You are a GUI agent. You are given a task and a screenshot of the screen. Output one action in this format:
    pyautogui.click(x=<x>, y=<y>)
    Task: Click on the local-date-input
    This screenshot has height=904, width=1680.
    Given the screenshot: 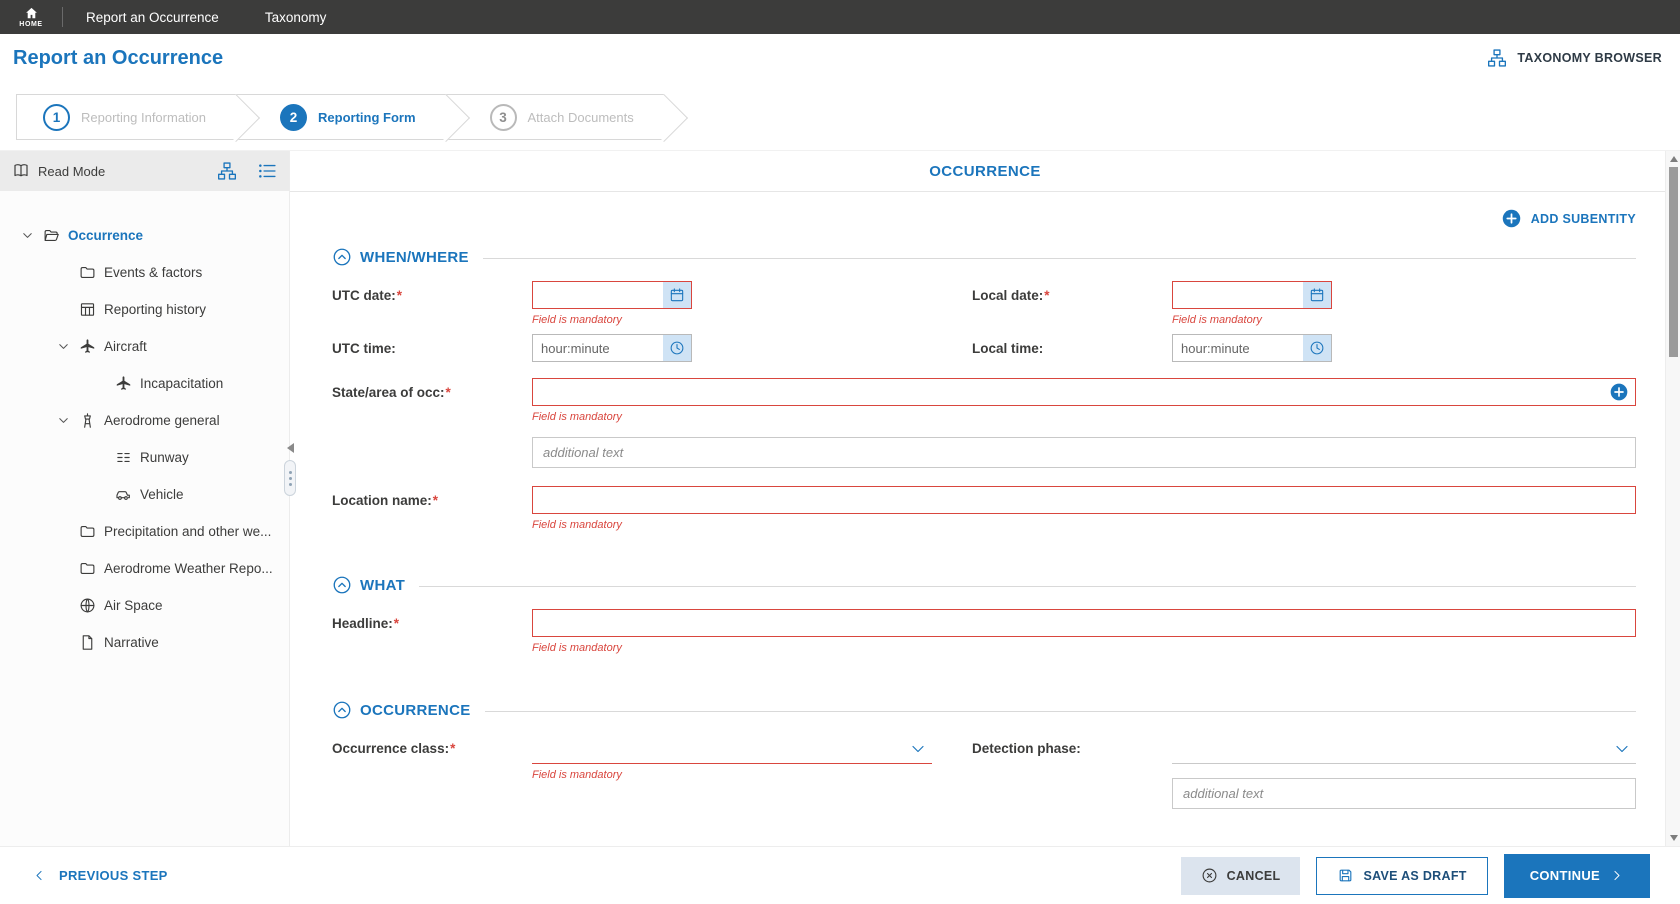 What is the action you would take?
    pyautogui.click(x=1238, y=295)
    